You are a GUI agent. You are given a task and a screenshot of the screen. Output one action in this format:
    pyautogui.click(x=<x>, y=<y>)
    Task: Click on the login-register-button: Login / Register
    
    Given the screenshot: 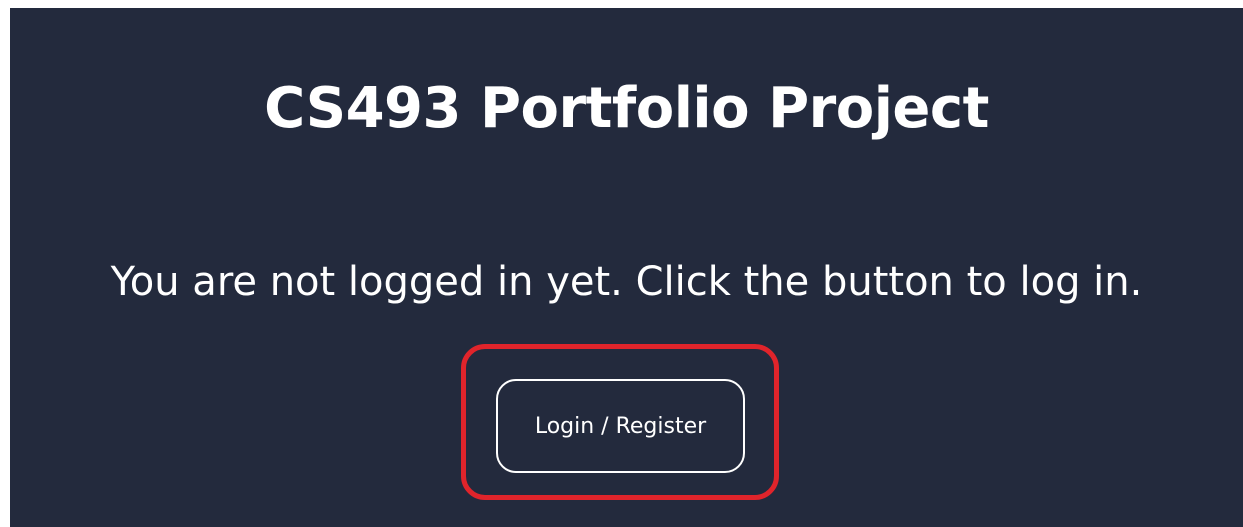 What is the action you would take?
    pyautogui.click(x=620, y=426)
    